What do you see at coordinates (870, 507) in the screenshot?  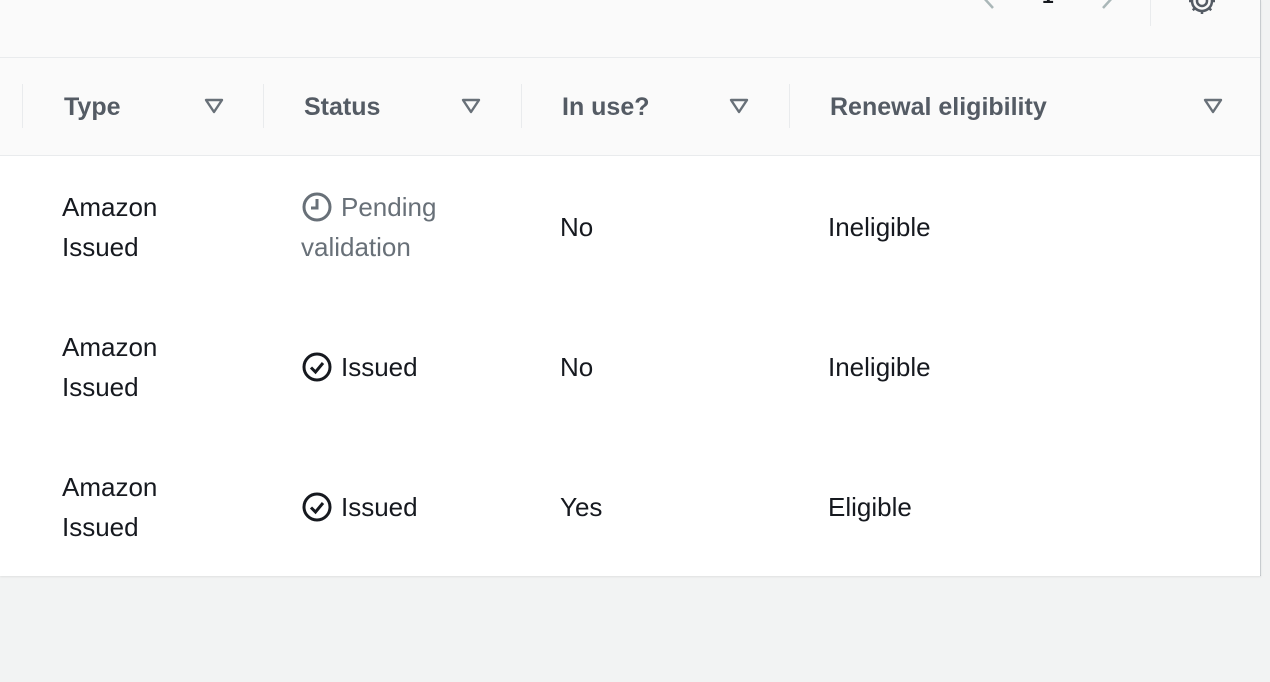 I see `renewal-eligibility-cell: Eligible` at bounding box center [870, 507].